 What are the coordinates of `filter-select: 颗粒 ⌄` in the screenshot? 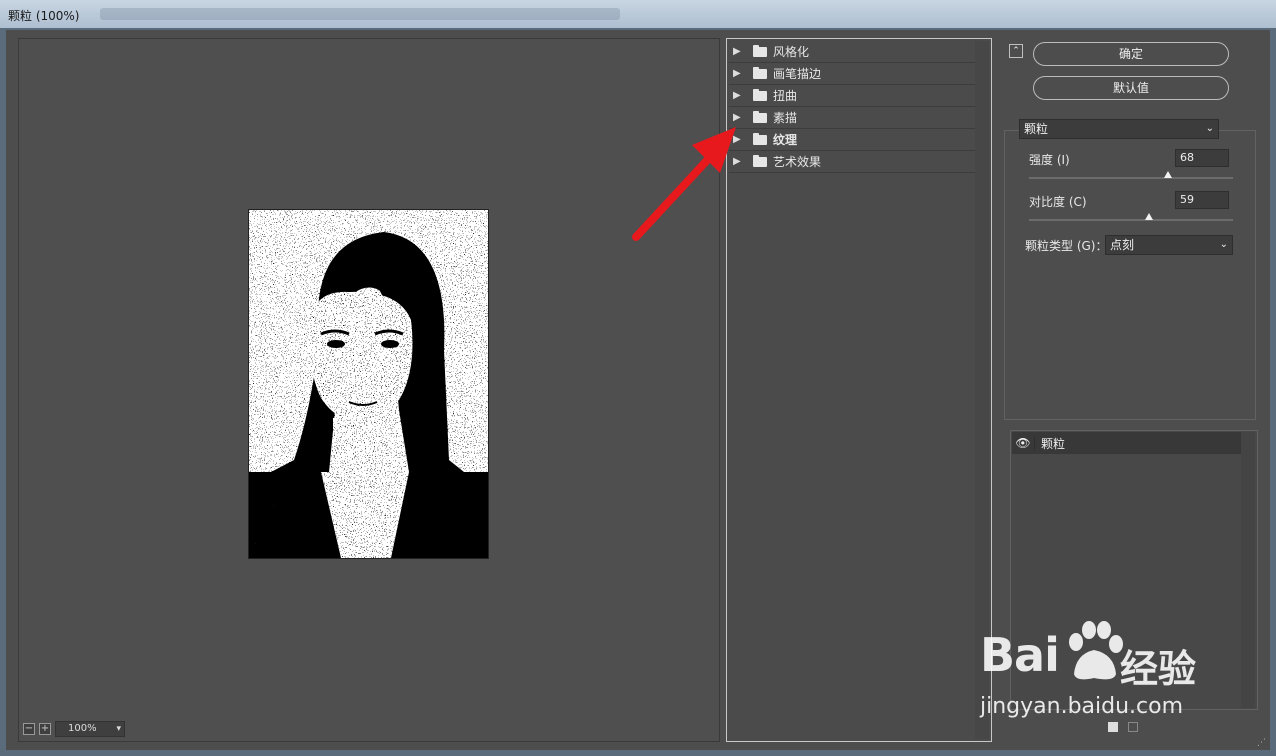 It's located at (1119, 129).